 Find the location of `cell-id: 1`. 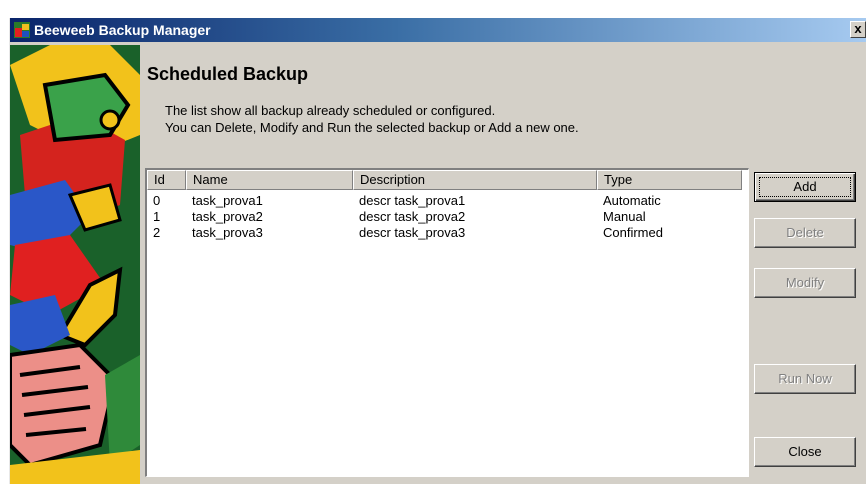

cell-id: 1 is located at coordinates (157, 216).